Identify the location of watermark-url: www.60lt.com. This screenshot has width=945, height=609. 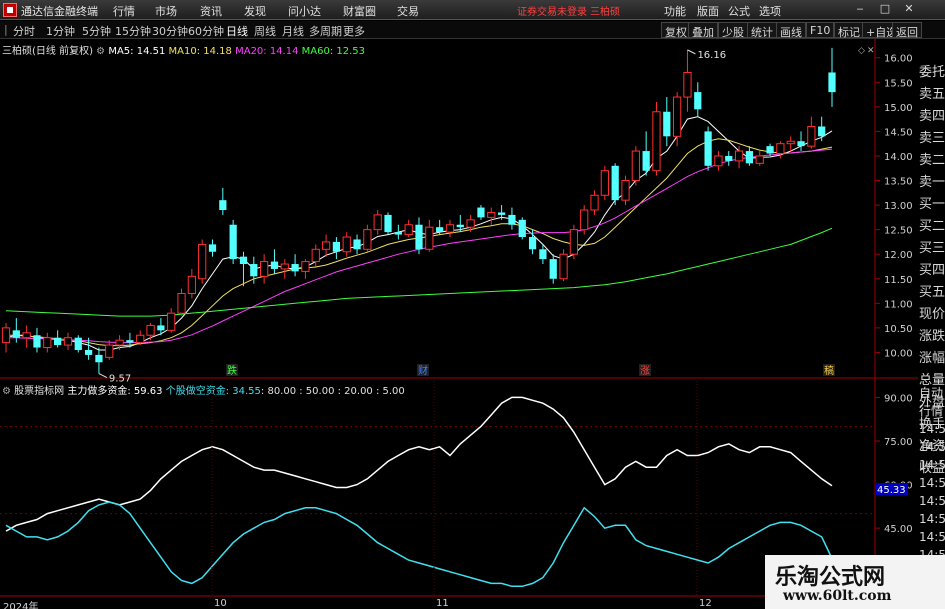
(837, 596).